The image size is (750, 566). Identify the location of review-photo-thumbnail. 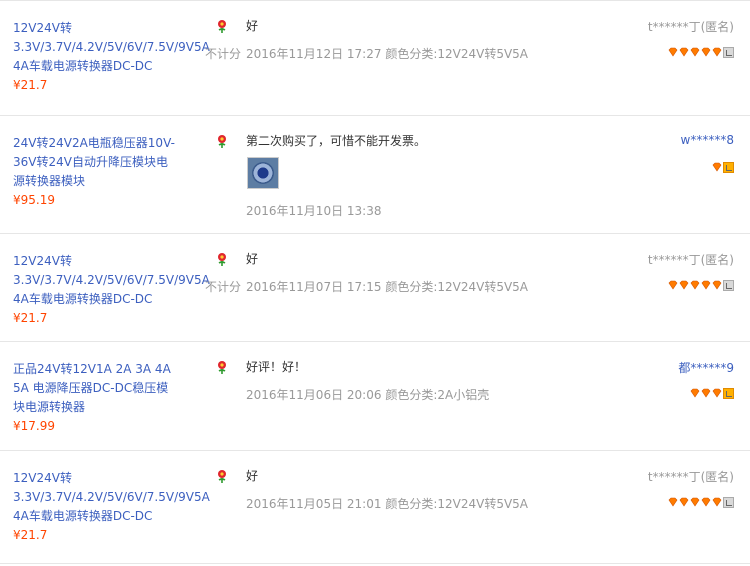
(263, 173).